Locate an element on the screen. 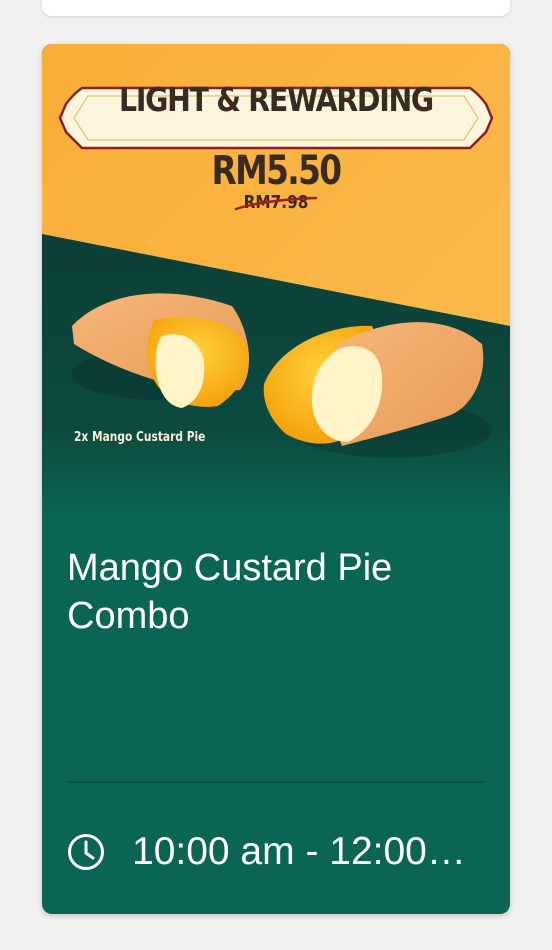  previous-offer-card-edge is located at coordinates (276, 8).